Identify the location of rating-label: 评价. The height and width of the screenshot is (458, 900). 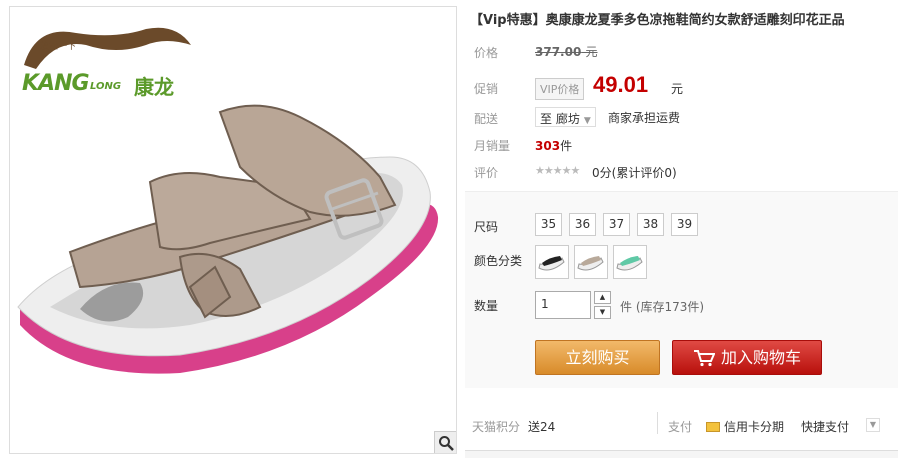
(486, 173).